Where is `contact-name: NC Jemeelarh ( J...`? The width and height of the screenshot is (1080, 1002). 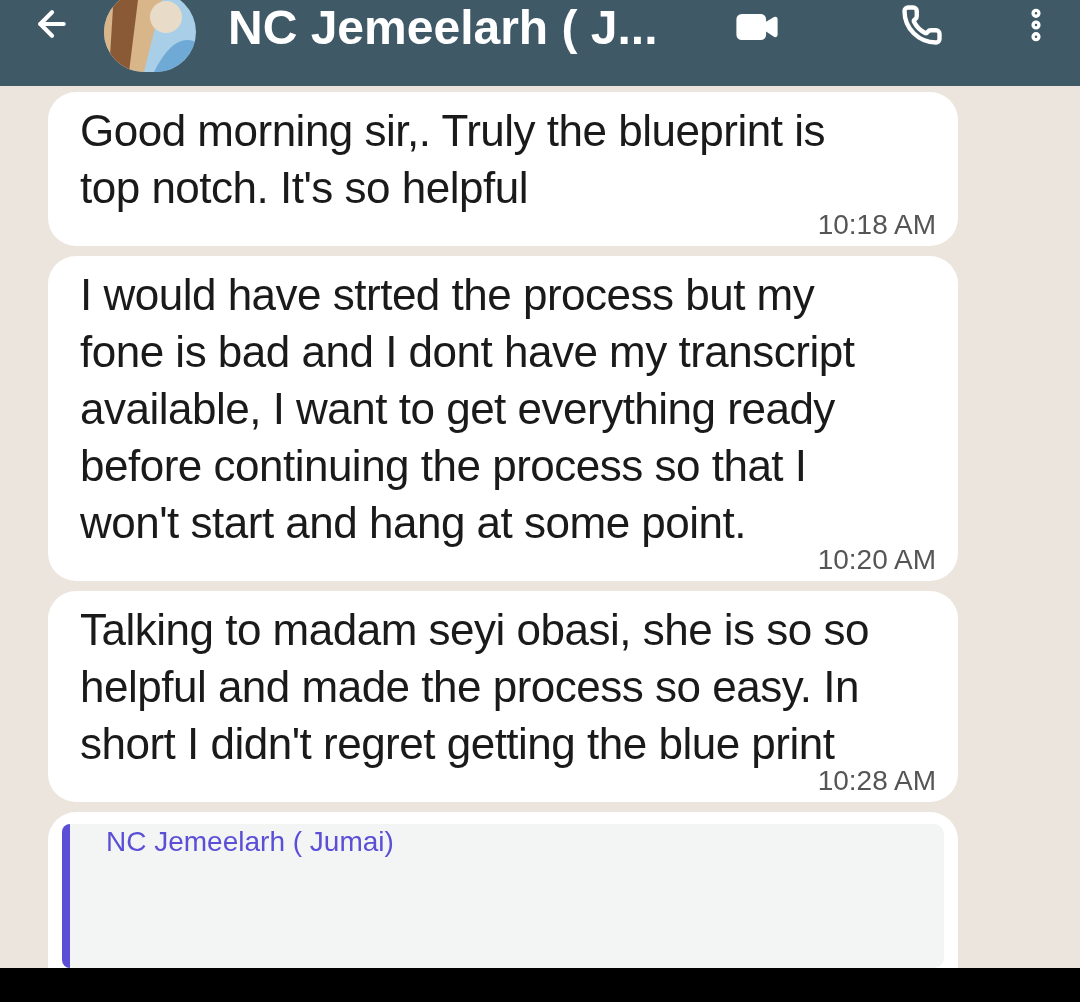 contact-name: NC Jemeelarh ( J... is located at coordinates (443, 28).